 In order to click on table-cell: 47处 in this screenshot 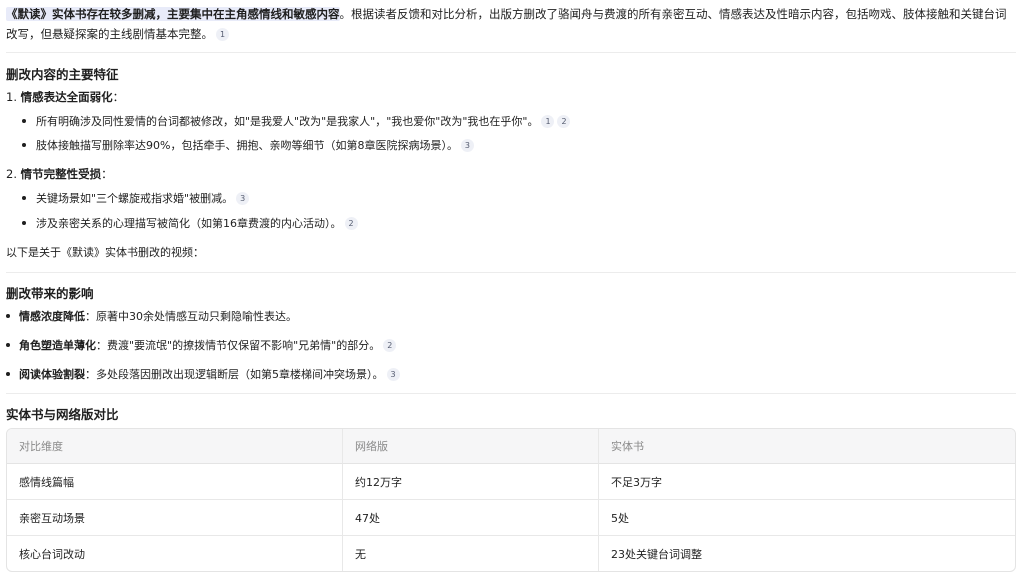, I will do `click(470, 518)`.